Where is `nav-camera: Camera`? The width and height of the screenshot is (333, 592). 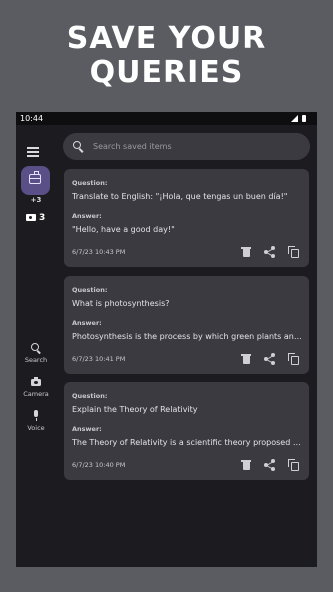 nav-camera: Camera is located at coordinates (36, 387).